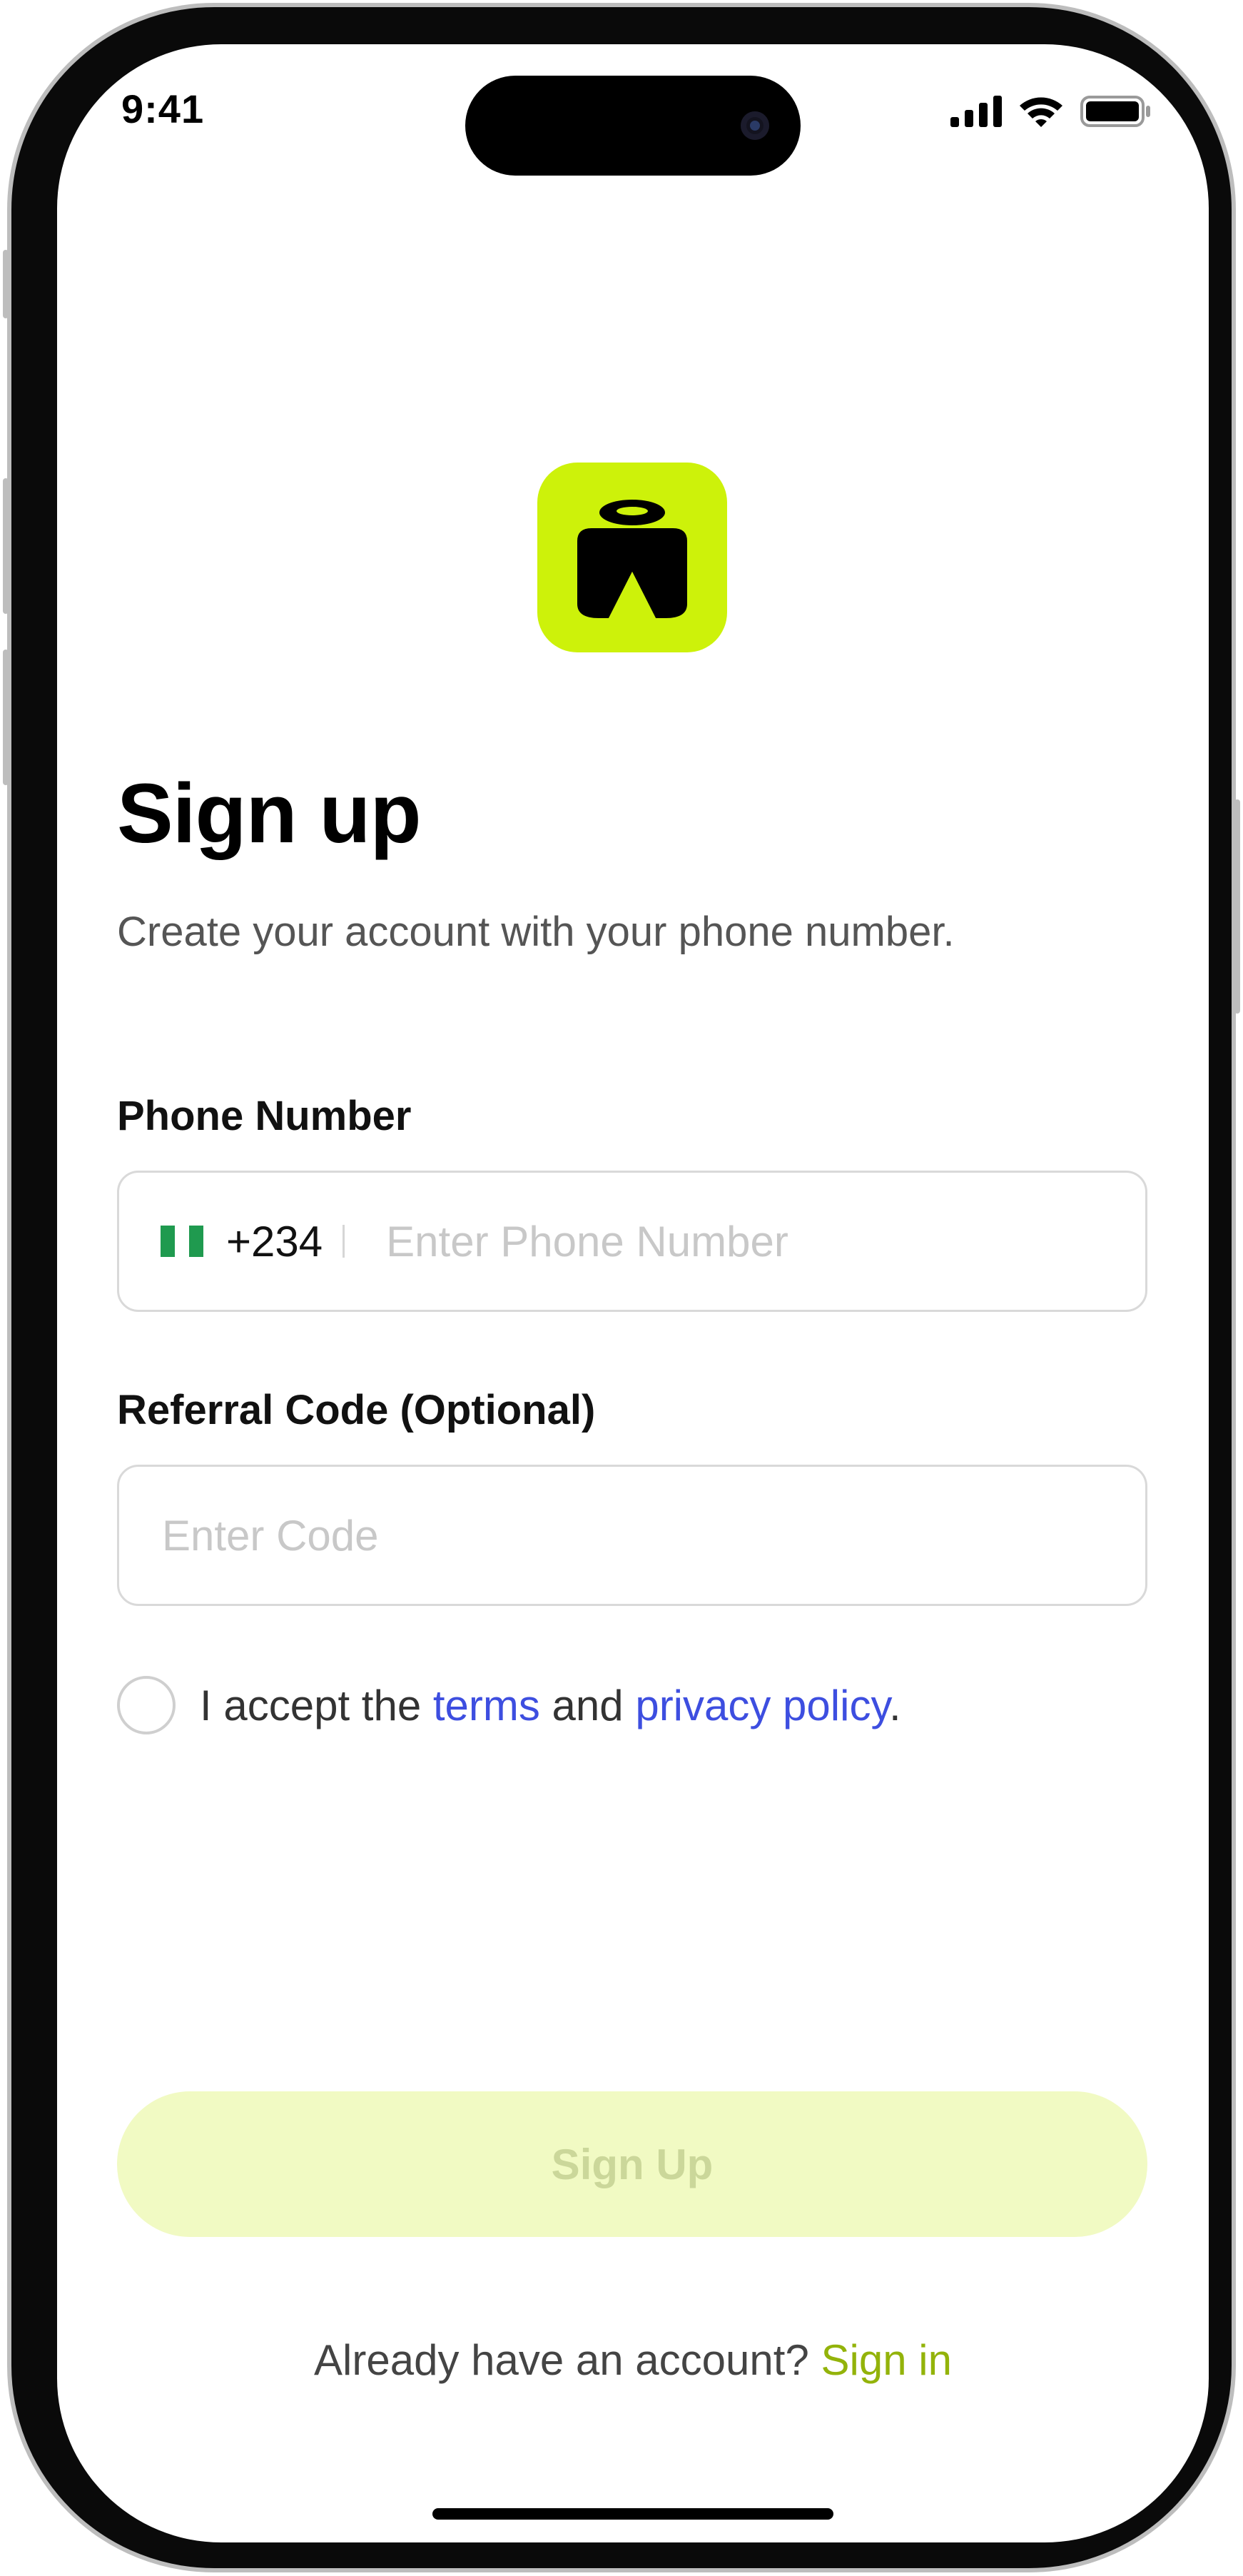  I want to click on dynamic-island, so click(633, 126).